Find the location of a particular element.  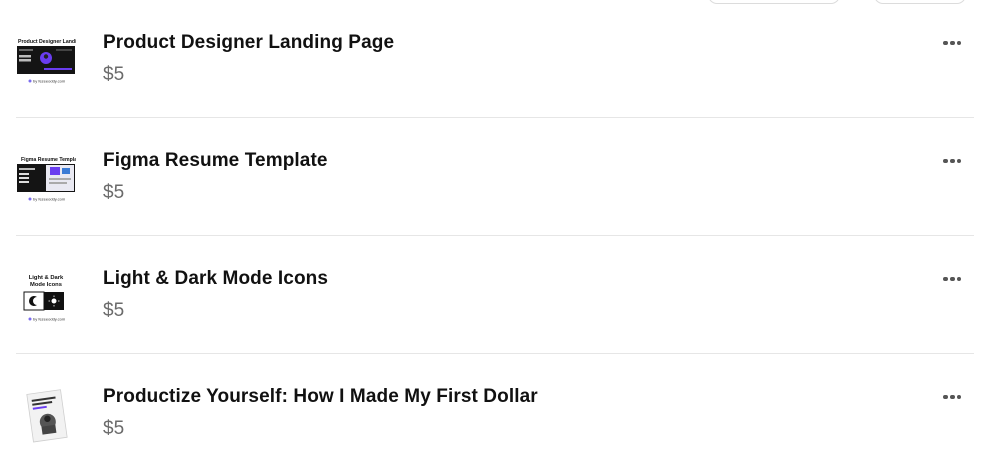

product-title: Product Designer Landing Page is located at coordinates (248, 43).